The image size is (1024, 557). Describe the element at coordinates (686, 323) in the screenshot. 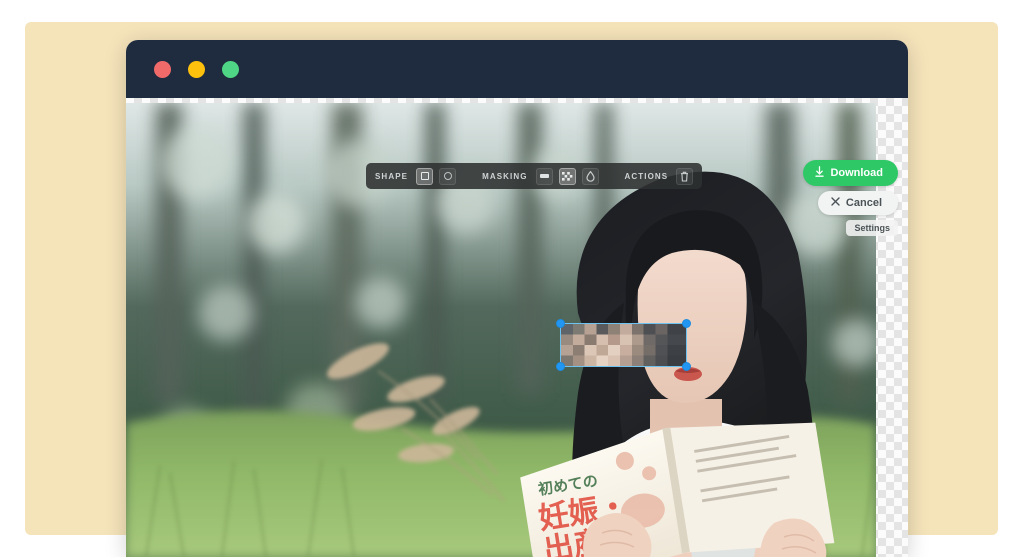

I see `resize-handle-top-right` at that location.